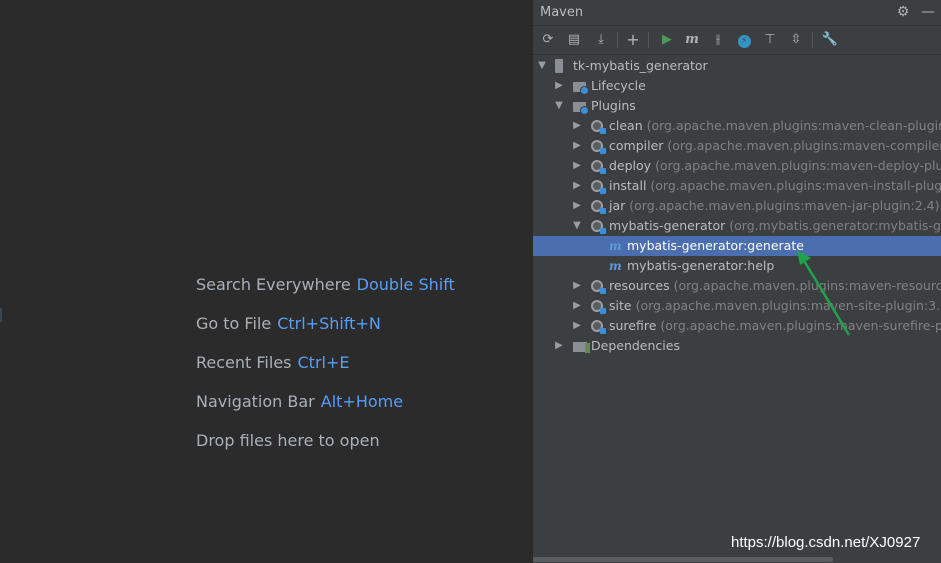  I want to click on goal-label: mybatis-generator:generate, so click(715, 245).